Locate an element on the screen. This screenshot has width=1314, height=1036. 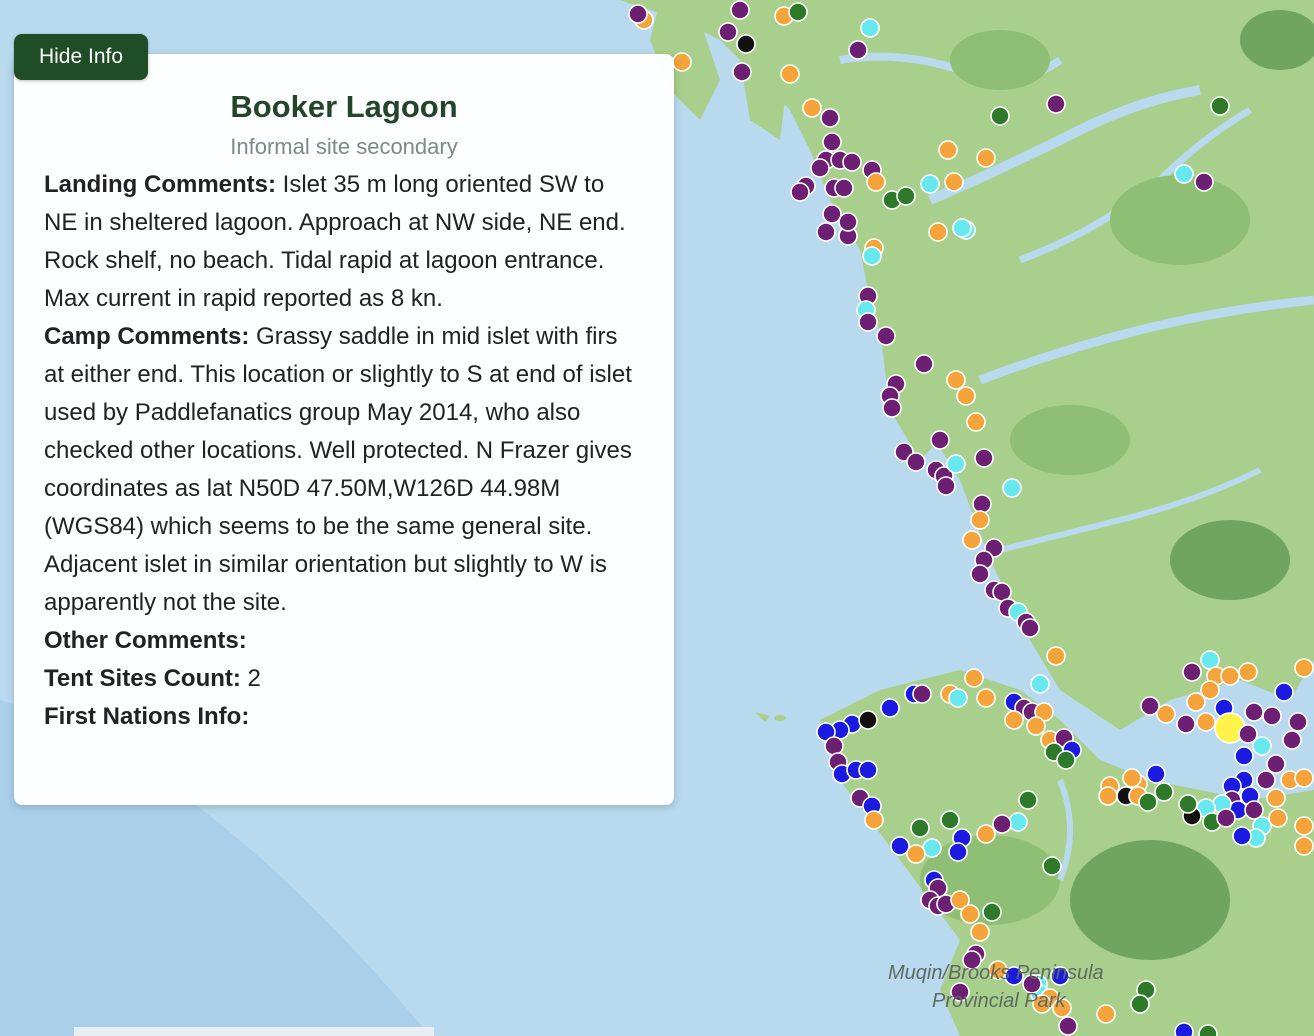
hide-info-button: Hide Info is located at coordinates (81, 57).